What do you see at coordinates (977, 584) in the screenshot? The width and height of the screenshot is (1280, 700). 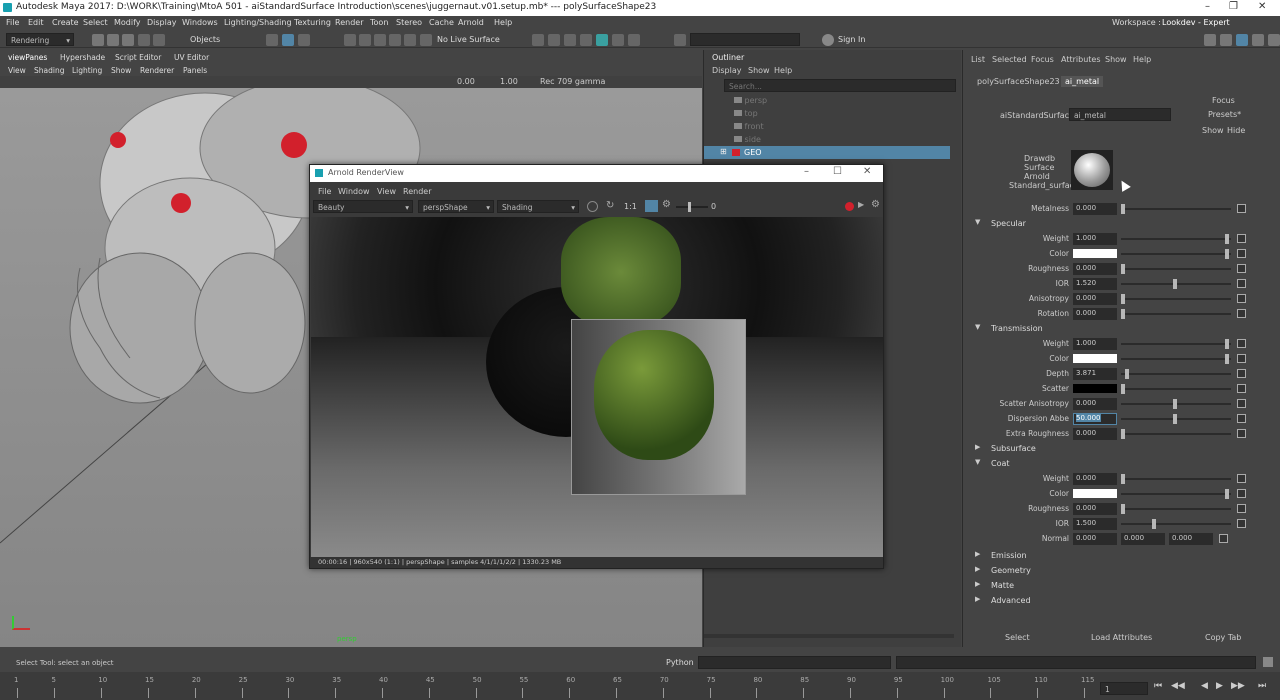 I see `chevron-right-icon: ▶` at bounding box center [977, 584].